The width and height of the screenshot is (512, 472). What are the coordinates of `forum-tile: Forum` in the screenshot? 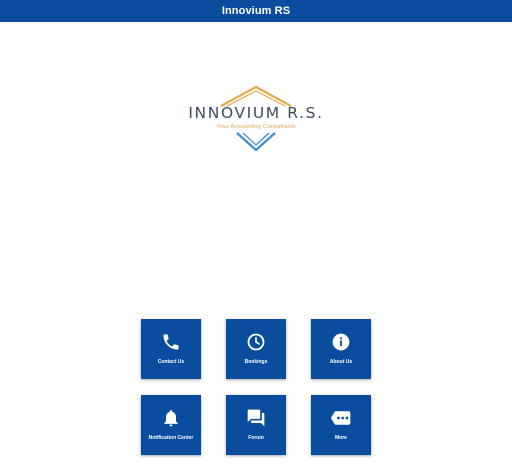 It's located at (256, 425).